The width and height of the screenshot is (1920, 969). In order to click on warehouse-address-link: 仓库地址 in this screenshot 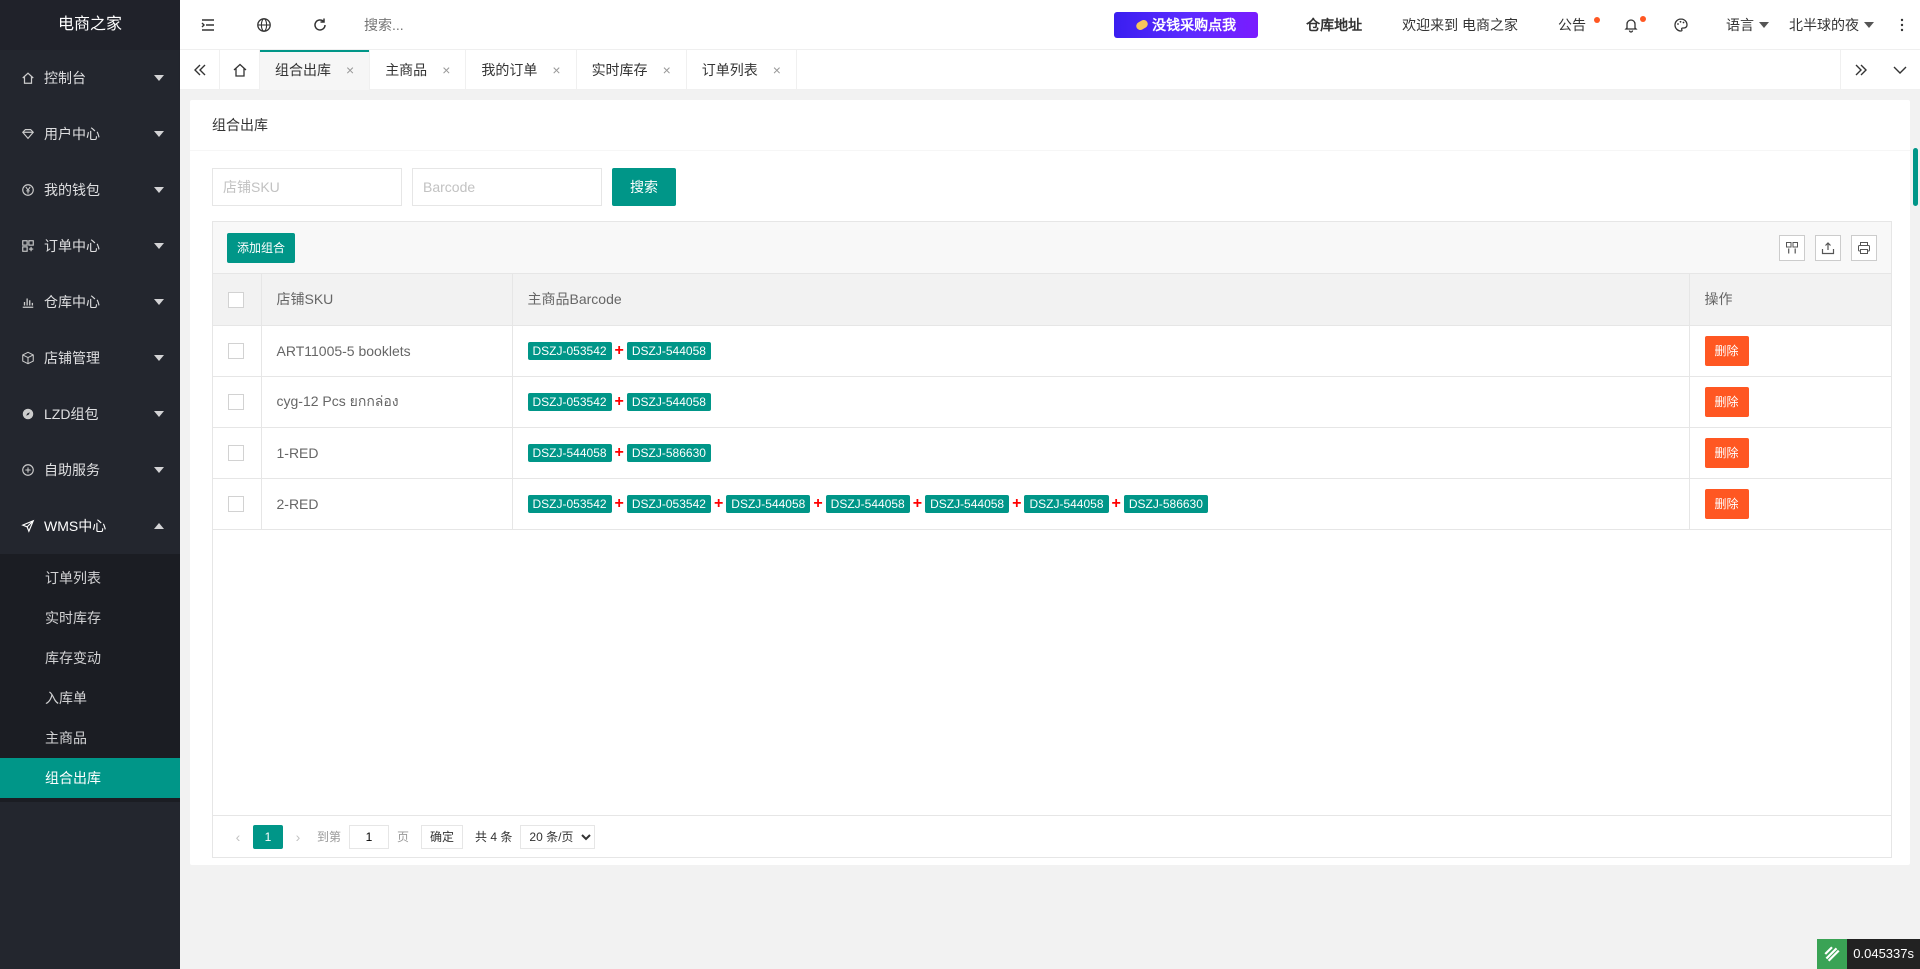, I will do `click(1334, 25)`.